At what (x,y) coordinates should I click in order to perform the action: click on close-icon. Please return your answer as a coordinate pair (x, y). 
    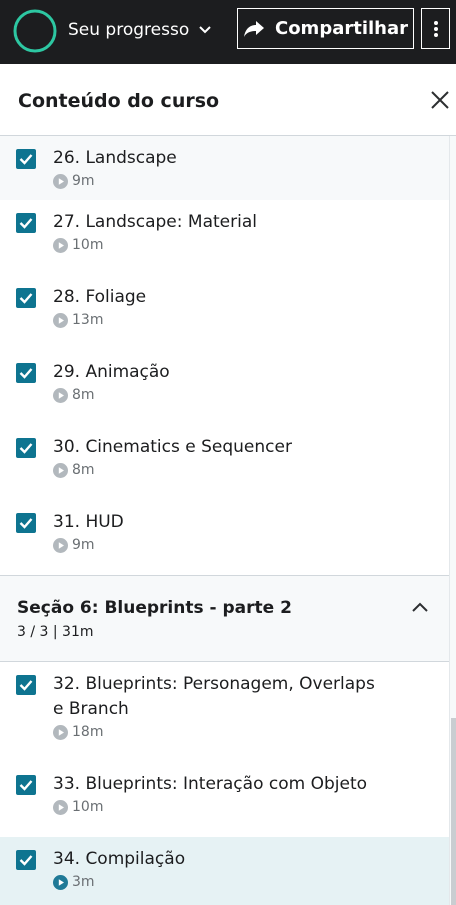
    Looking at the image, I should click on (440, 100).